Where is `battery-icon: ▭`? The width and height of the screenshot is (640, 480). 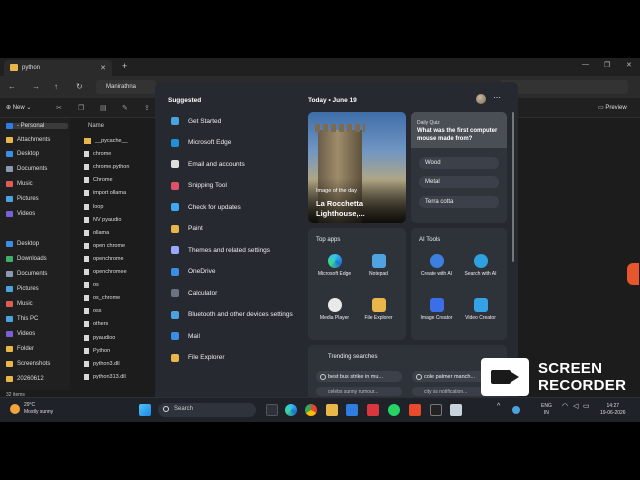
battery-icon: ▭ is located at coordinates (586, 406).